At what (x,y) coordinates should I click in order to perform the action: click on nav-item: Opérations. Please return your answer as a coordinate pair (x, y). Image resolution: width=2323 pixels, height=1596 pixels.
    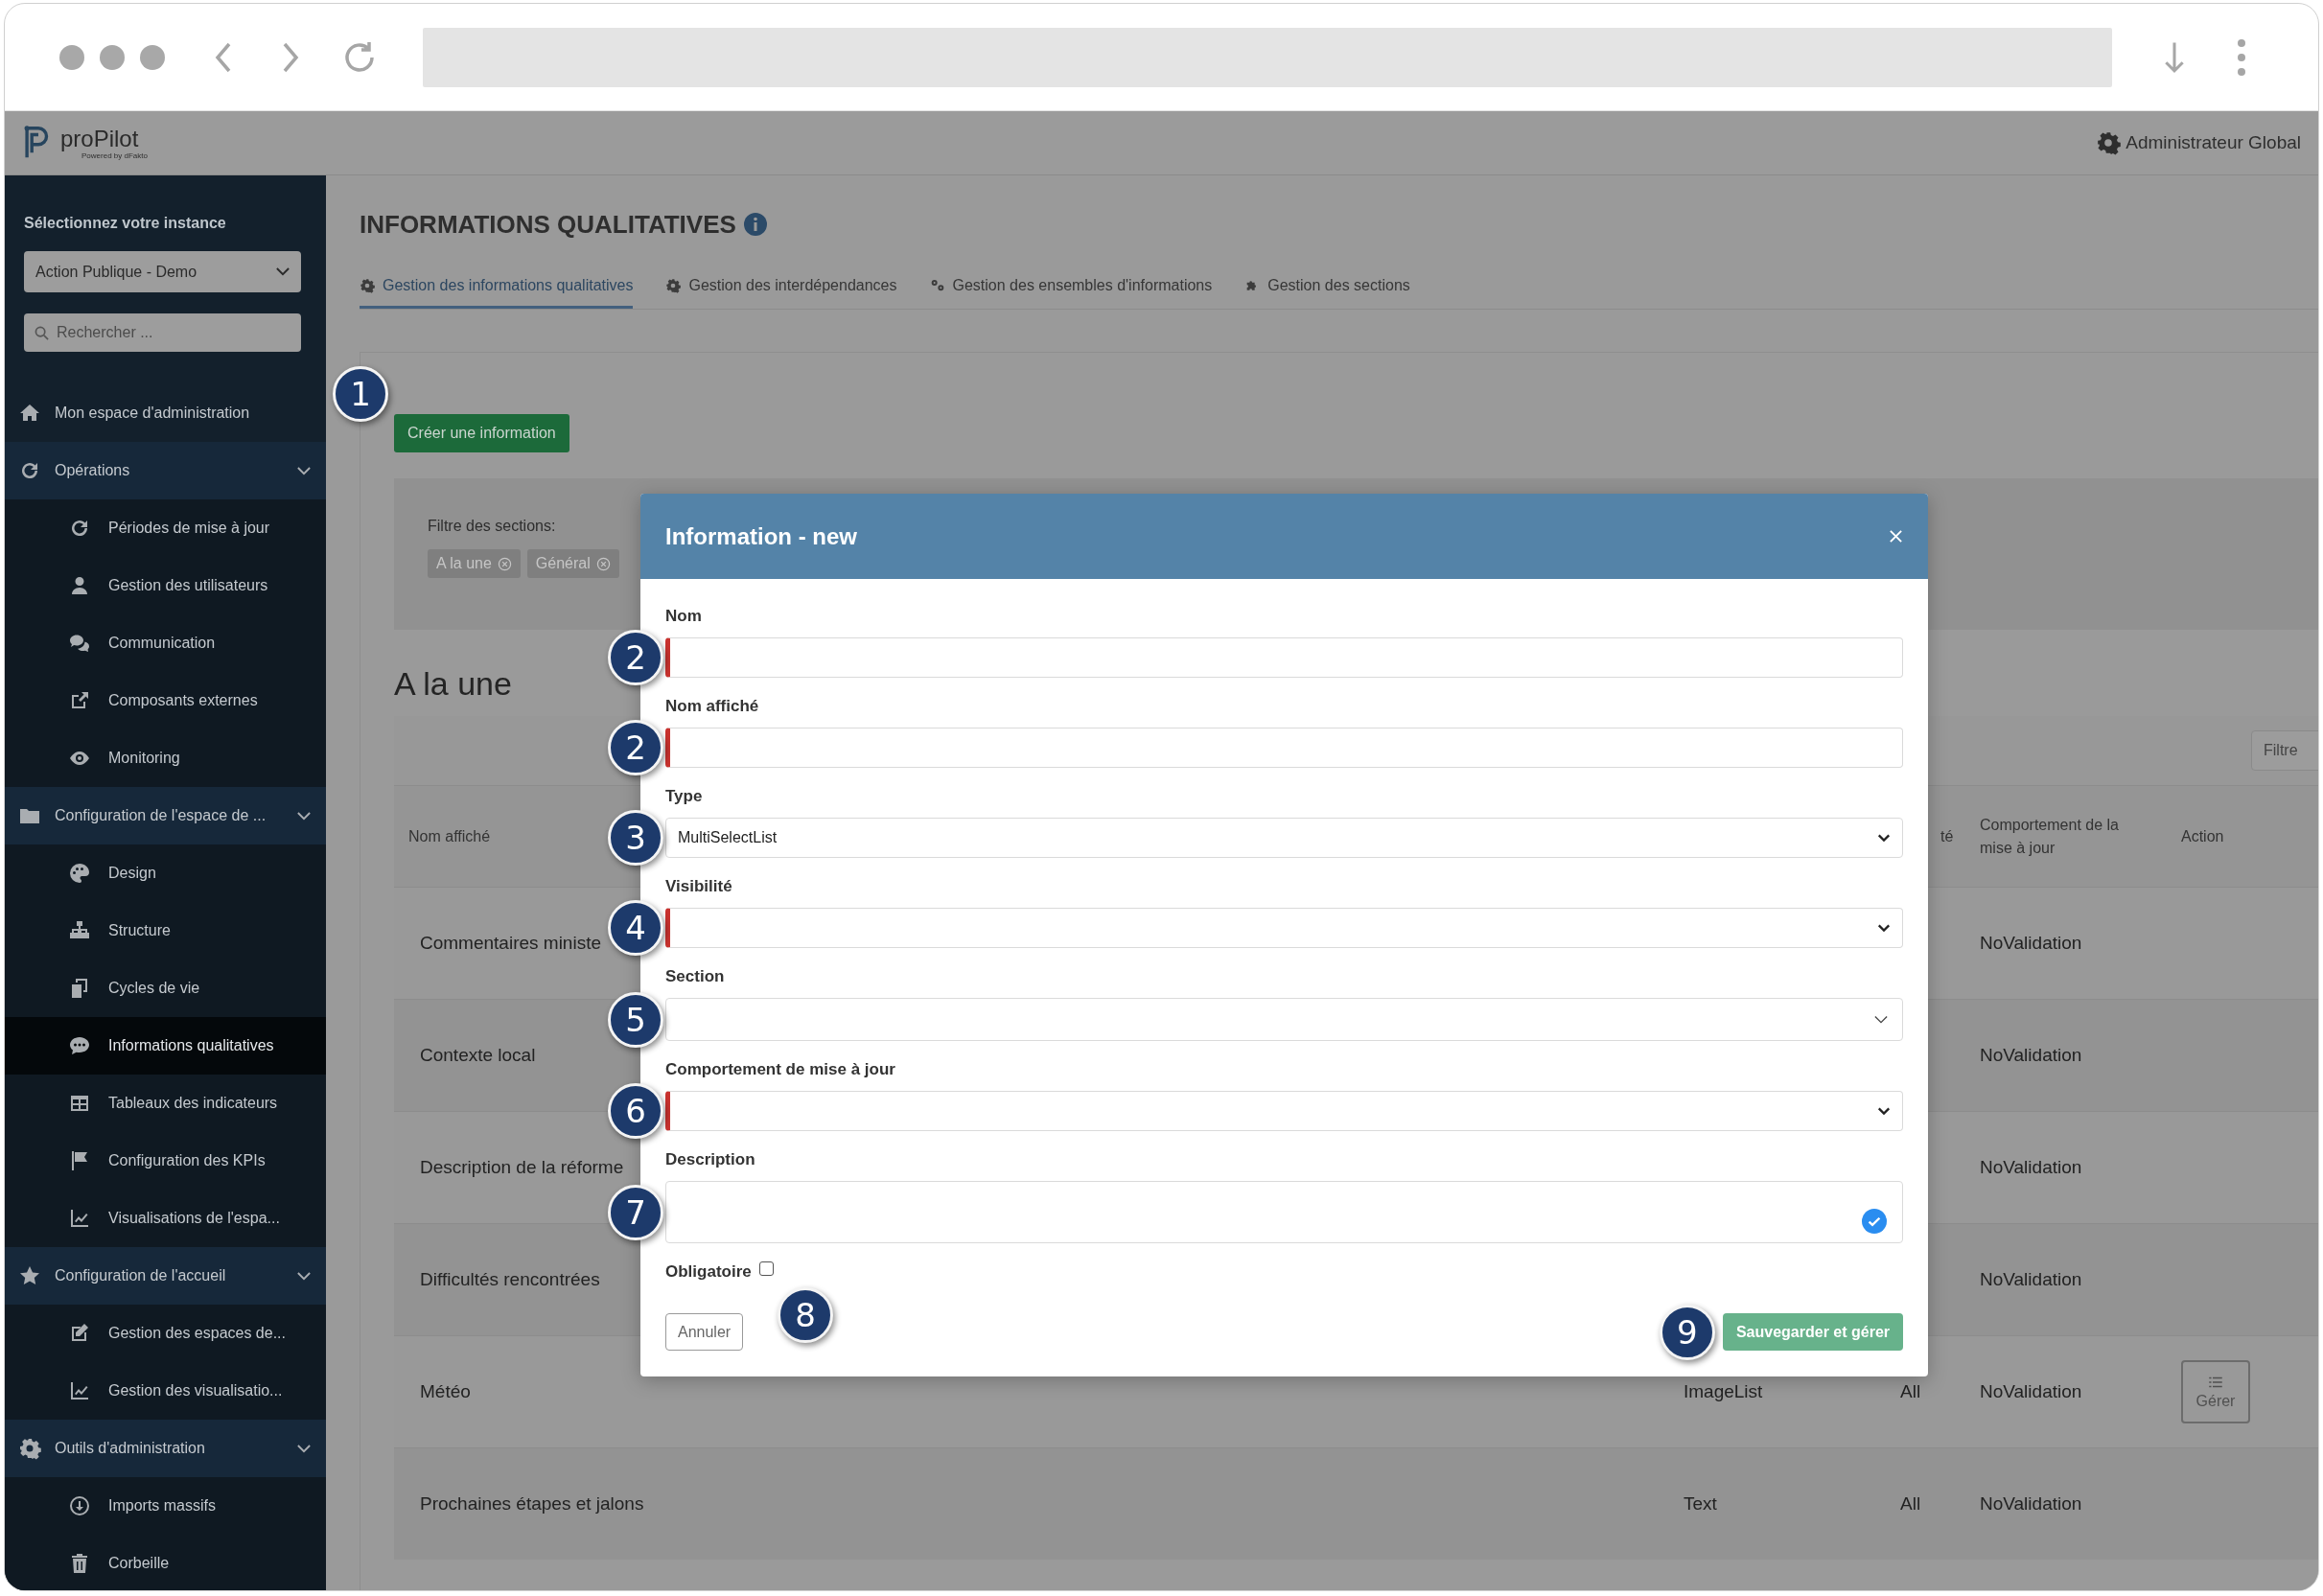
    Looking at the image, I should click on (166, 470).